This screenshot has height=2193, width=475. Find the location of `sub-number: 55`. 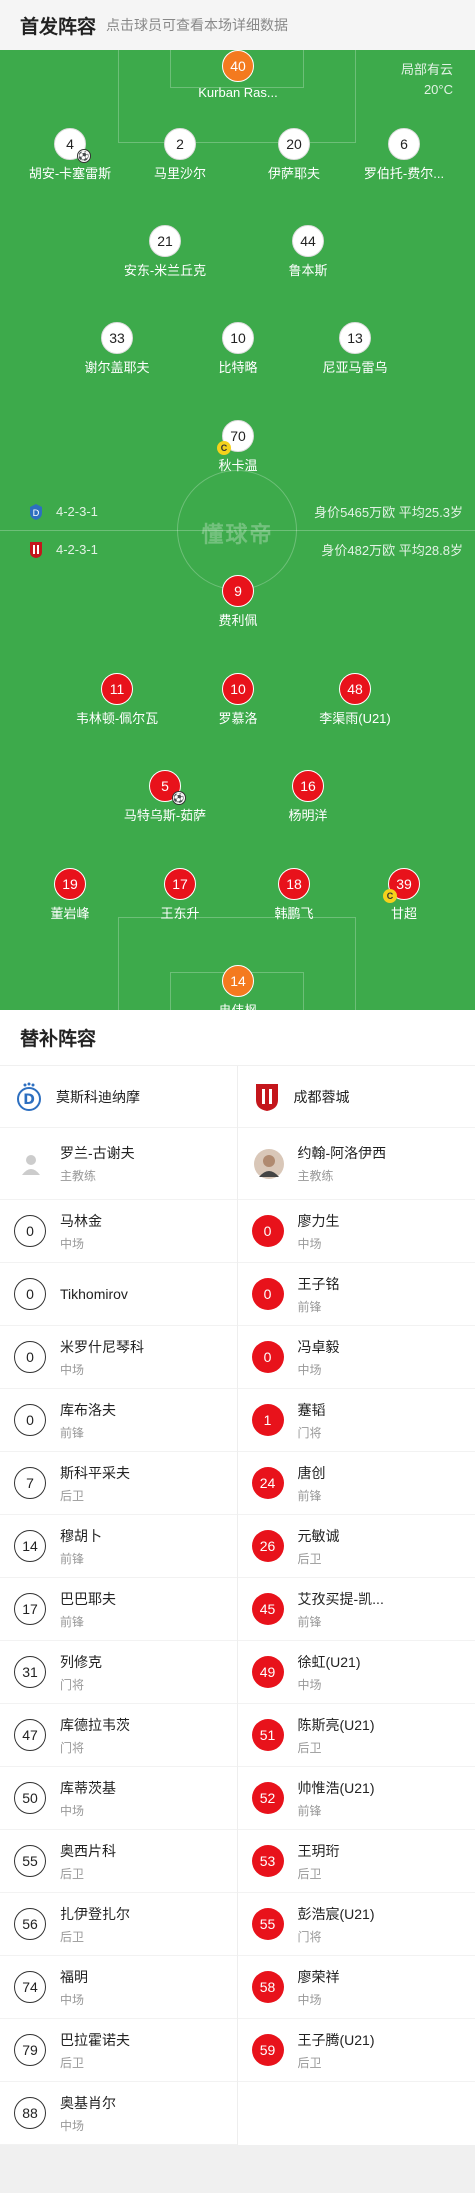

sub-number: 55 is located at coordinates (267, 1924).